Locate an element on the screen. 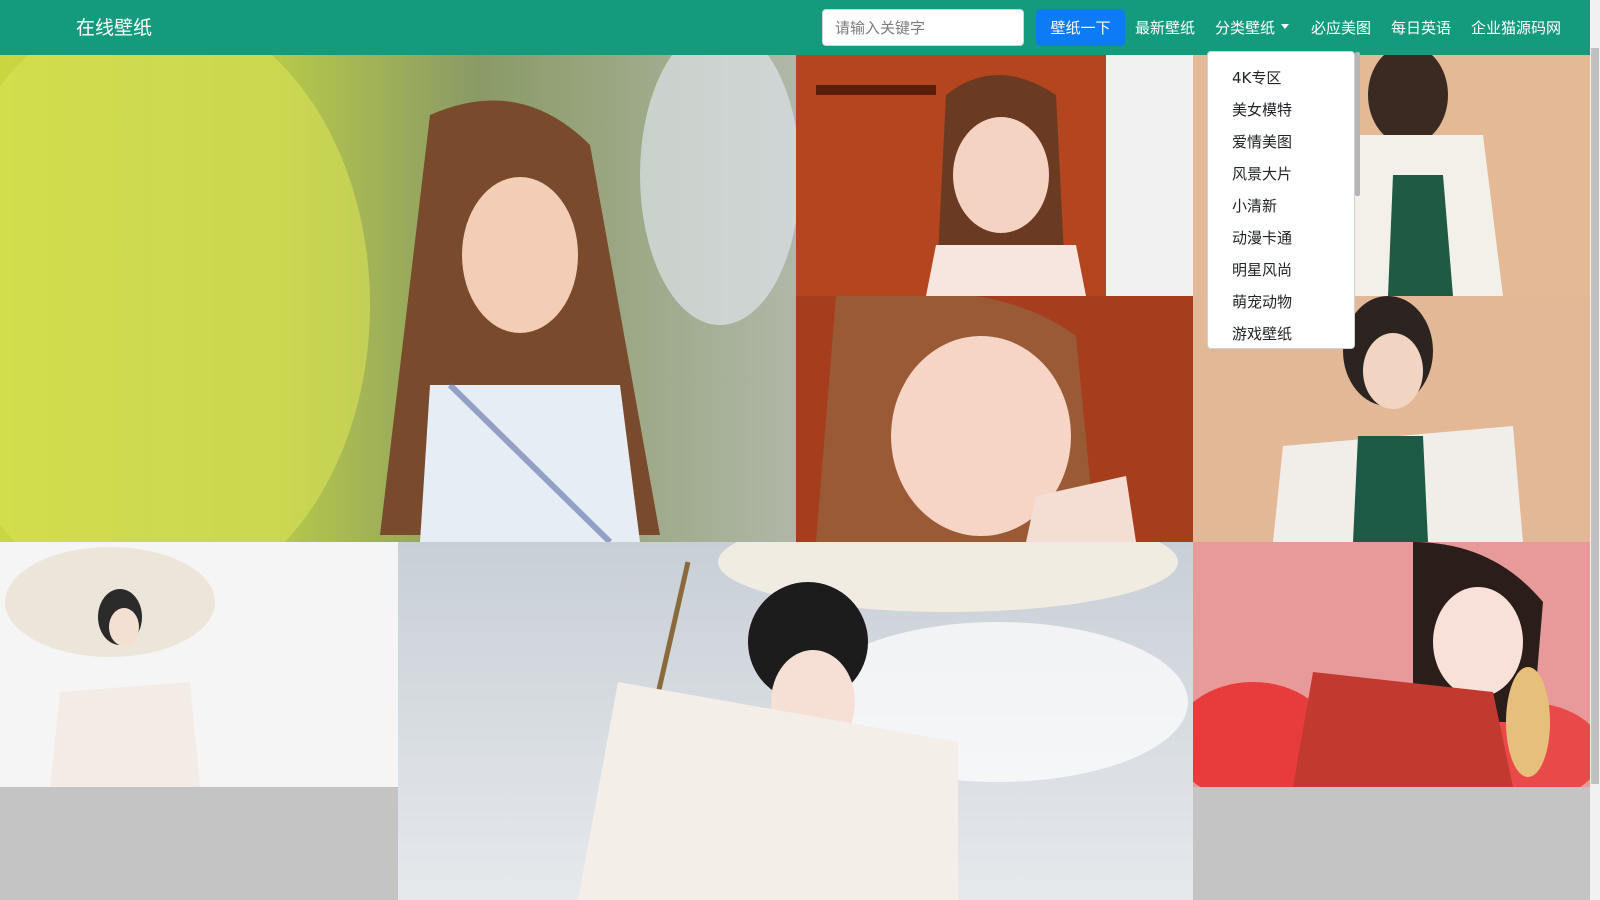  photo-girl-red-wood is located at coordinates (994, 175).